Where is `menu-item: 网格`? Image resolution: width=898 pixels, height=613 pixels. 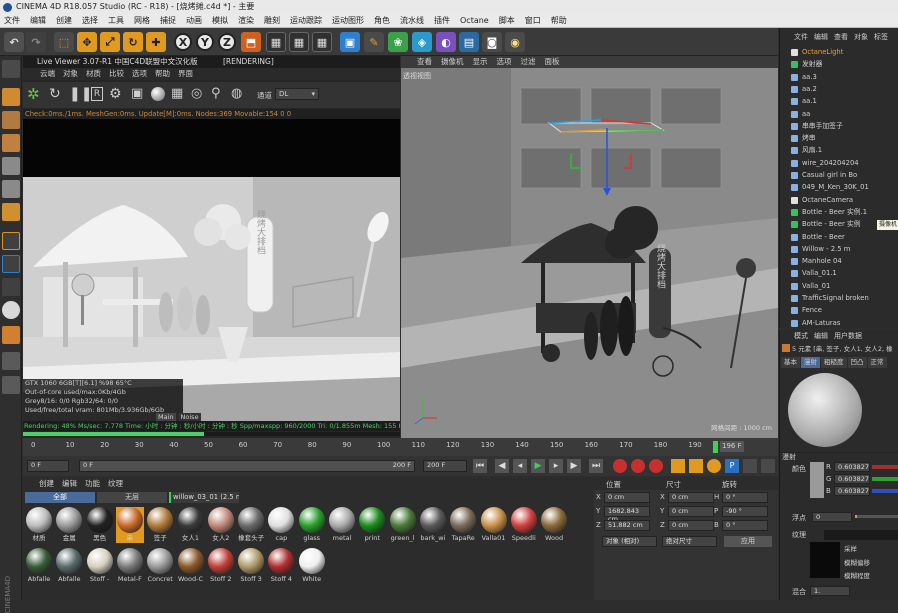 menu-item: 网格 is located at coordinates (142, 20).